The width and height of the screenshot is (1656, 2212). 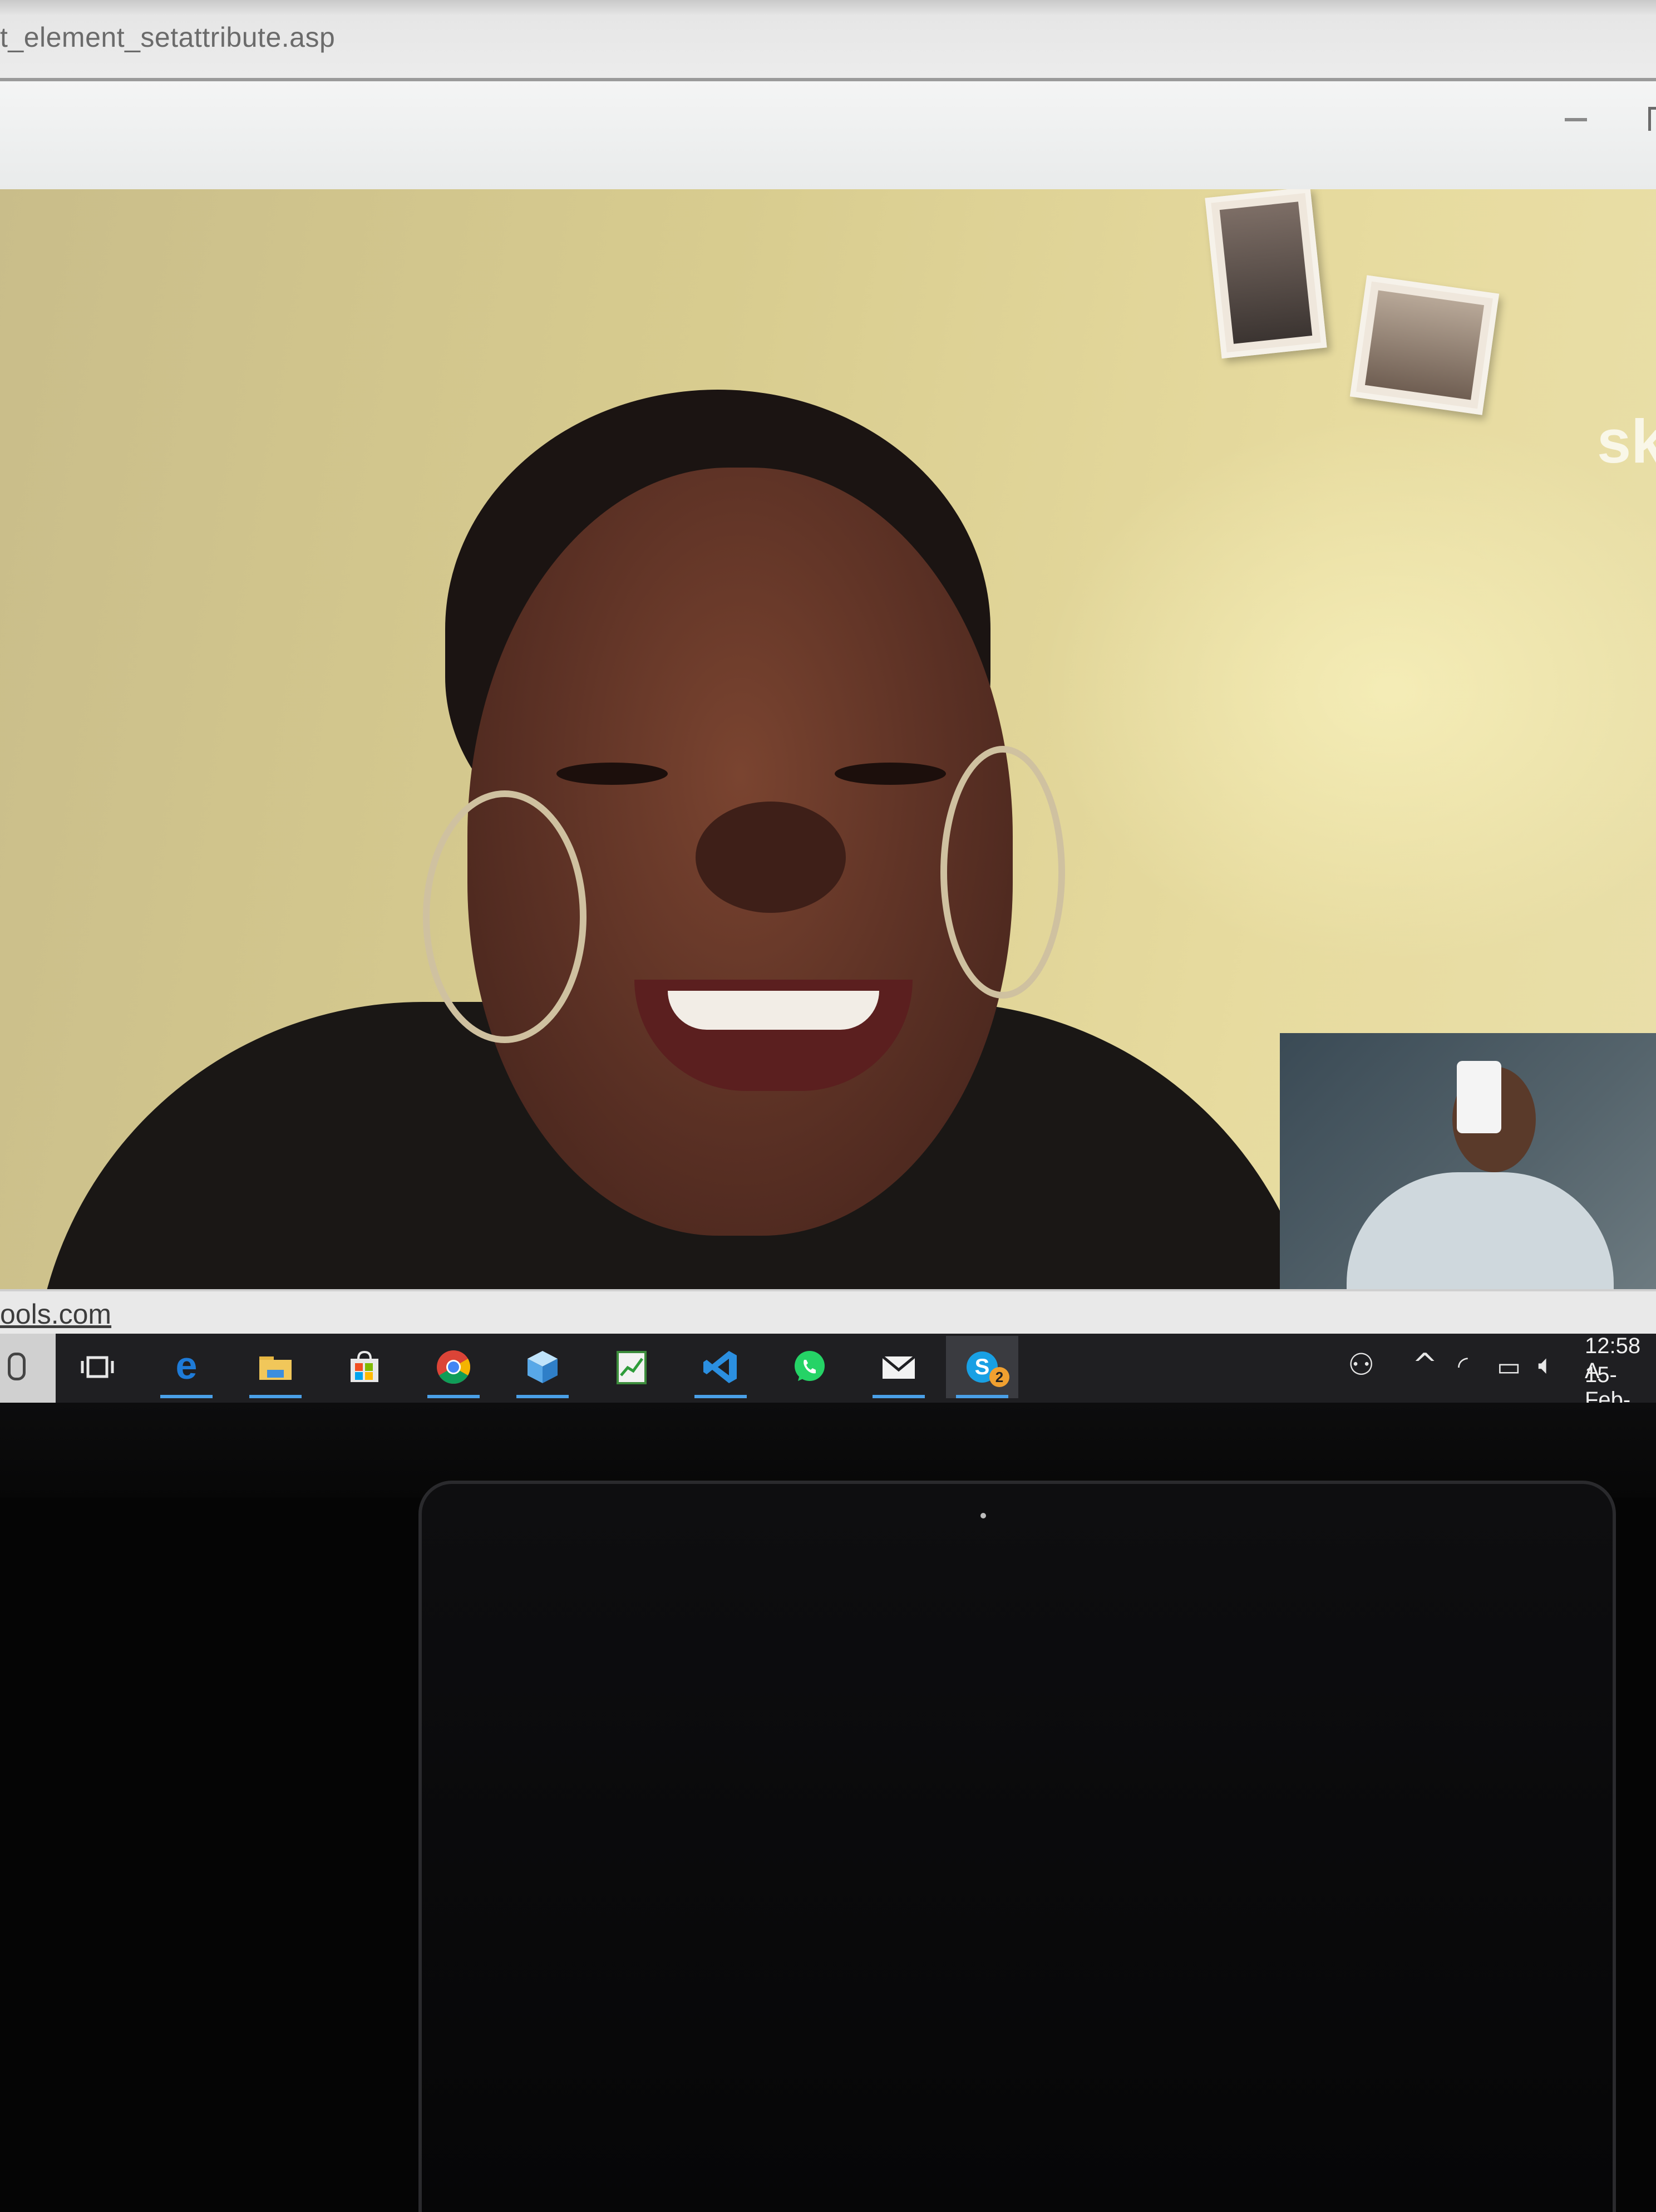 I want to click on chart-icon, so click(x=632, y=1367).